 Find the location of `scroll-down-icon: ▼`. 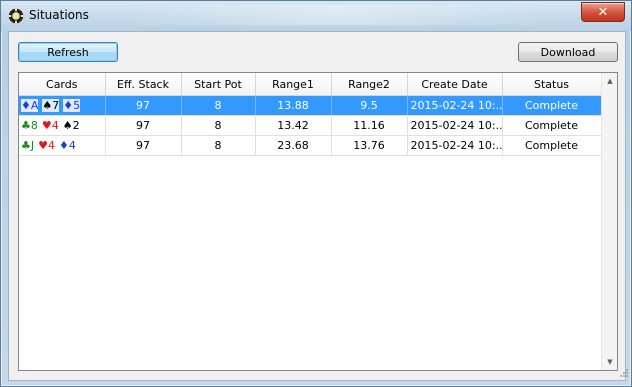

scroll-down-icon: ▼ is located at coordinates (609, 362).